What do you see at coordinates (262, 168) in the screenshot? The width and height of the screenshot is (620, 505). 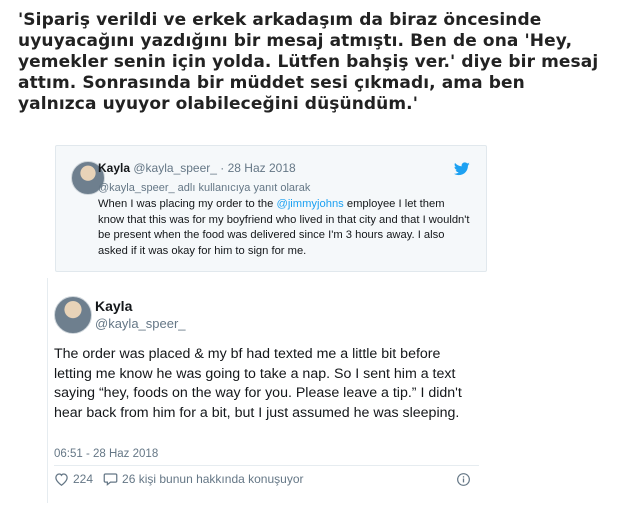 I see `tweet-date: 28 Haz 2018` at bounding box center [262, 168].